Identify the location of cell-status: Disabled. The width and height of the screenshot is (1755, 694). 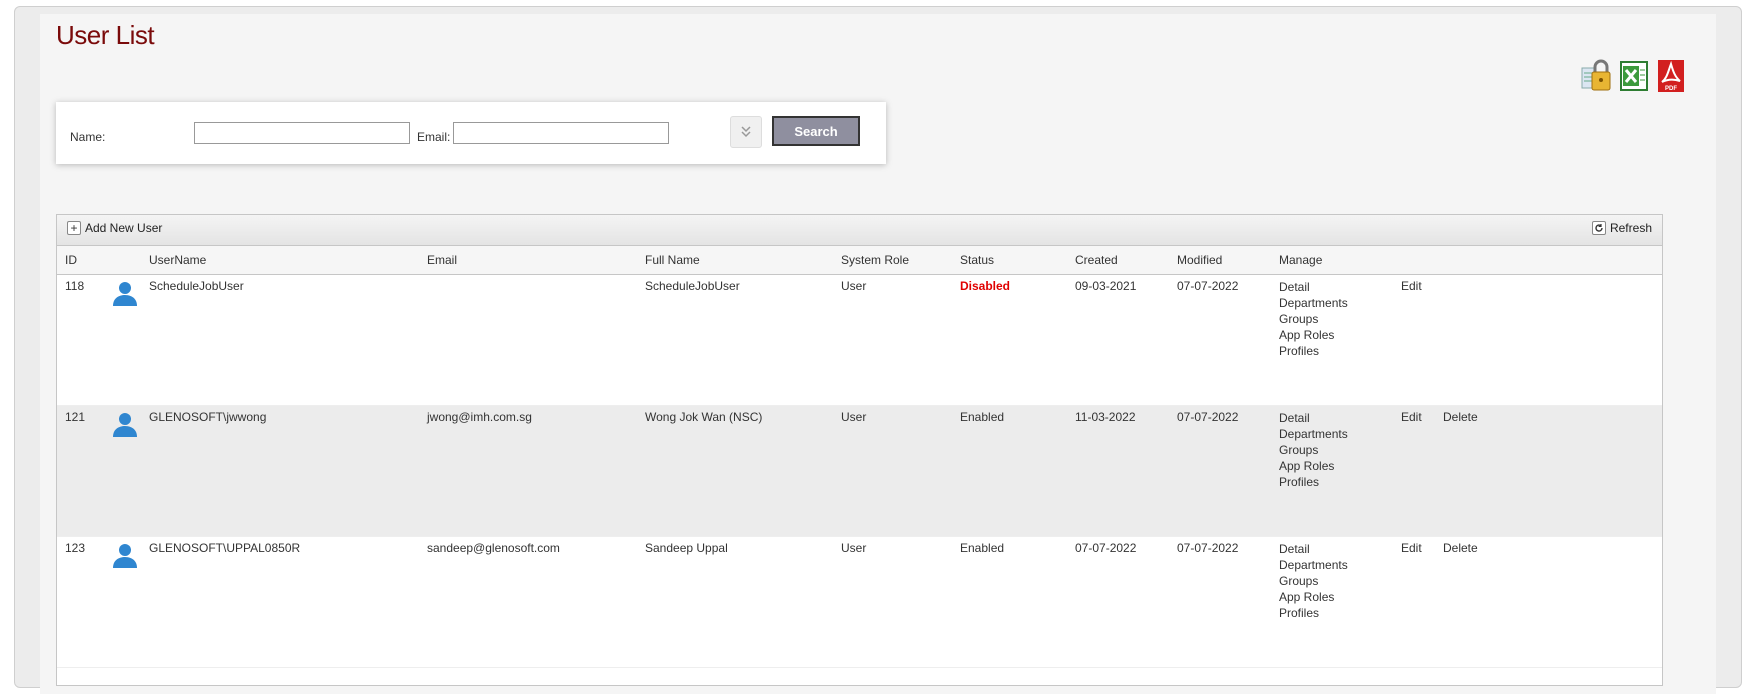
(985, 286).